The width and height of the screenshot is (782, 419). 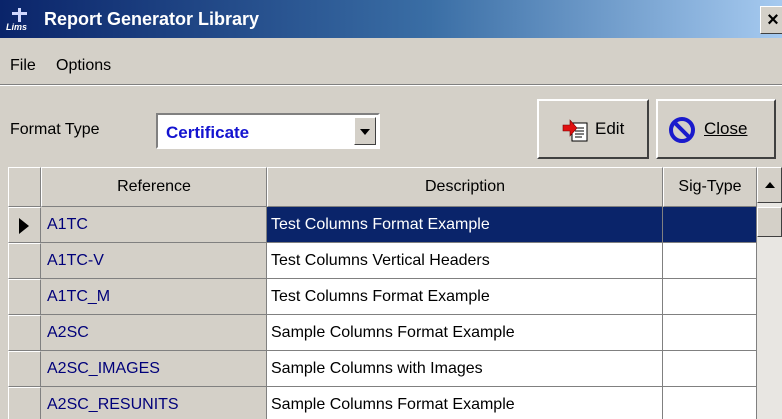 What do you see at coordinates (710, 187) in the screenshot?
I see `column-header-sig-type: Sig-Type` at bounding box center [710, 187].